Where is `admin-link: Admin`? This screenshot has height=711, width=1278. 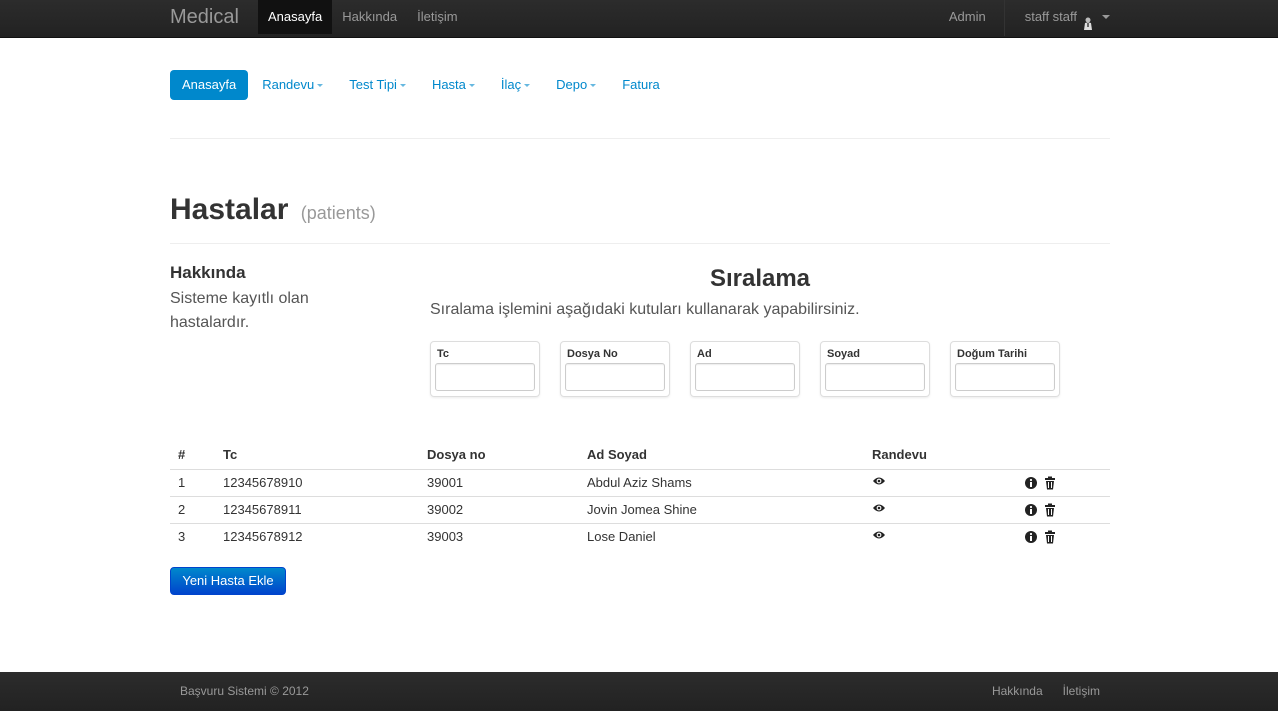 admin-link: Admin is located at coordinates (976, 17).